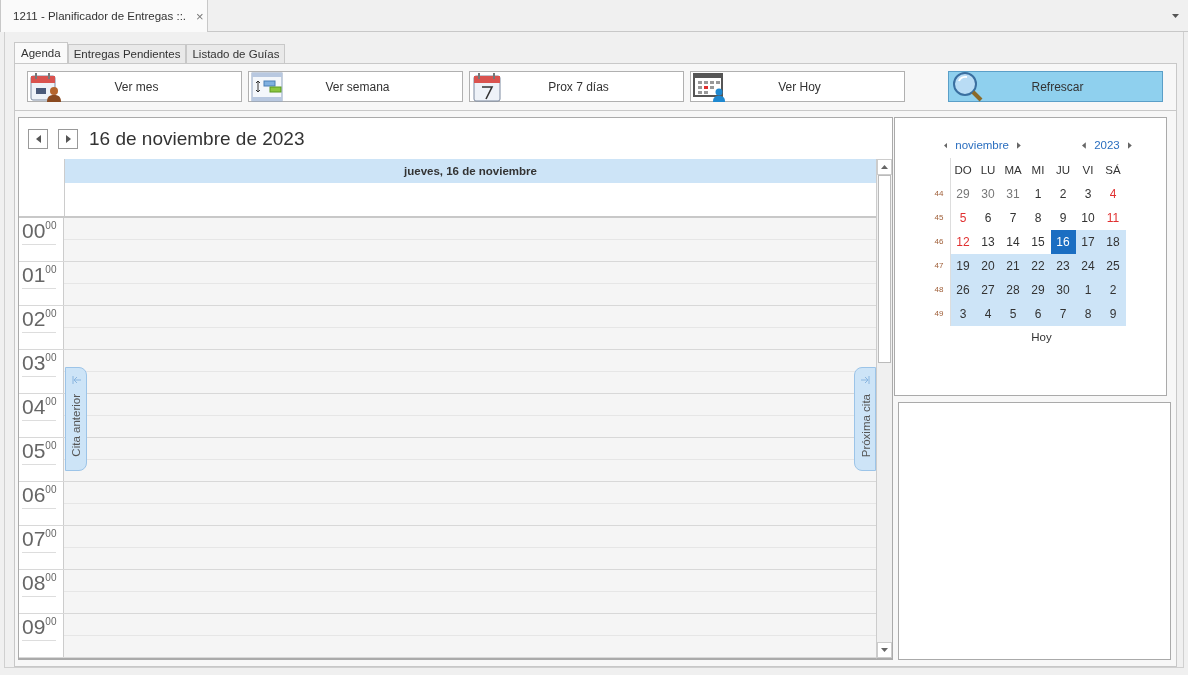  Describe the element at coordinates (1063, 242) in the screenshot. I see `calendar-day: 16` at that location.